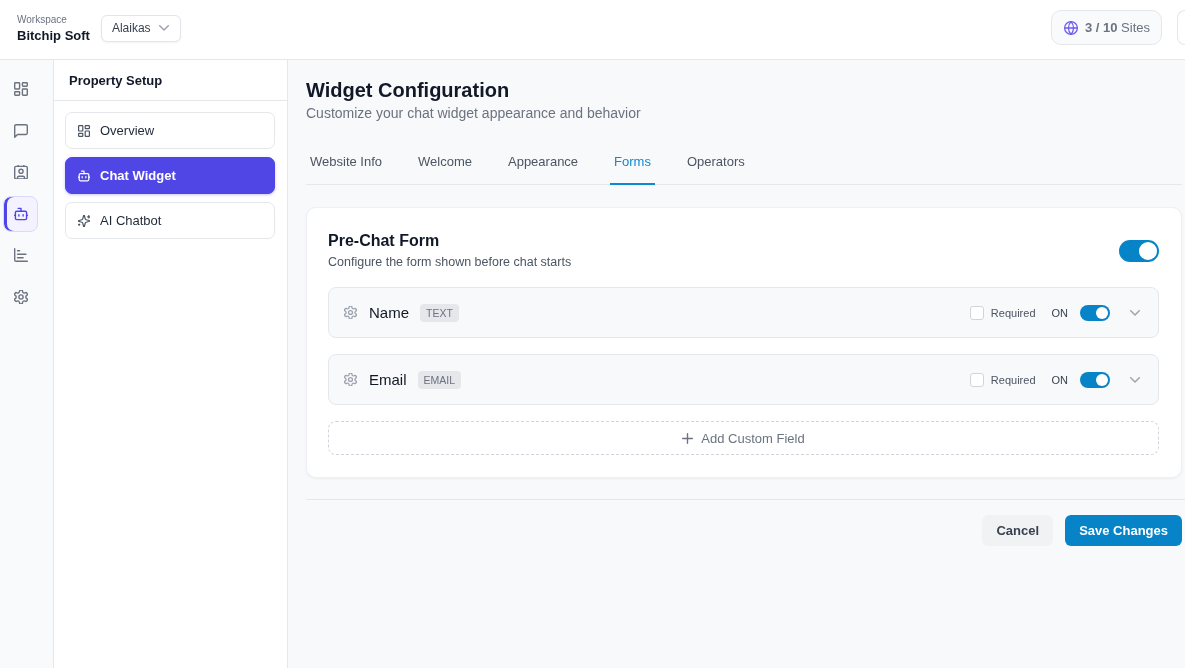 The image size is (1185, 668). I want to click on workspace-name: Bitchip Soft, so click(53, 35).